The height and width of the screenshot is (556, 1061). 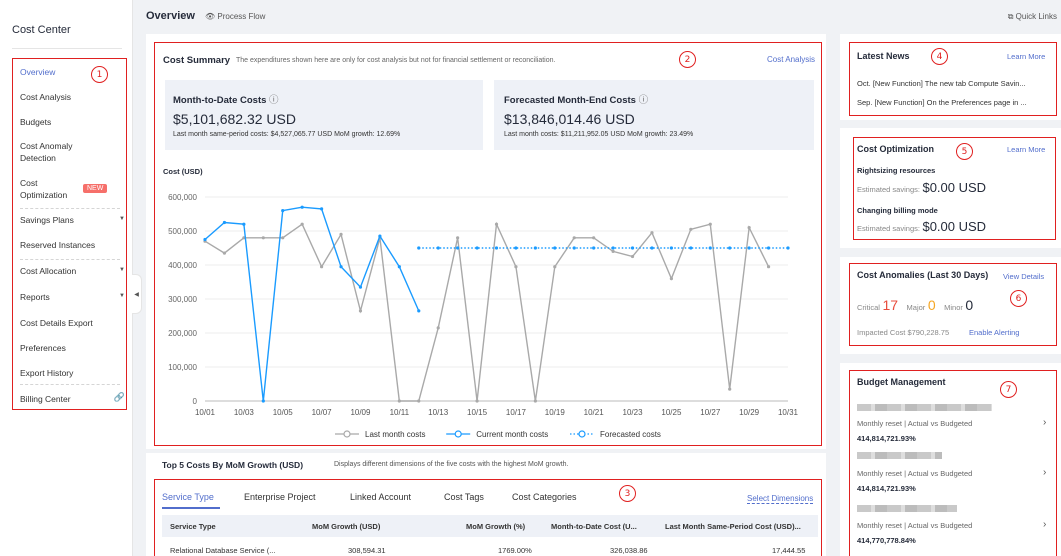 What do you see at coordinates (191, 508) in the screenshot?
I see `active-tab-indicator` at bounding box center [191, 508].